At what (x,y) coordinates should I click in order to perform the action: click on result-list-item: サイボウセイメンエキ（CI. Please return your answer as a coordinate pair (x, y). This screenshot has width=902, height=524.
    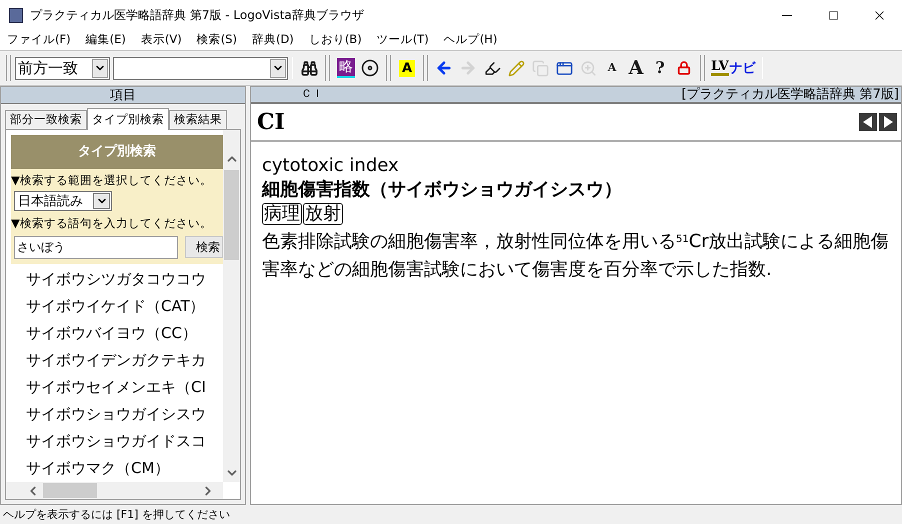
    Looking at the image, I should click on (124, 387).